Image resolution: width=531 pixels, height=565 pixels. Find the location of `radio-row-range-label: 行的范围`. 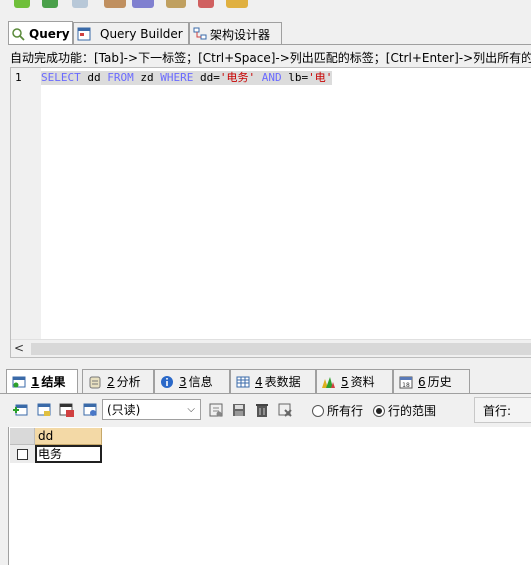

radio-row-range-label: 行的范围 is located at coordinates (412, 411).